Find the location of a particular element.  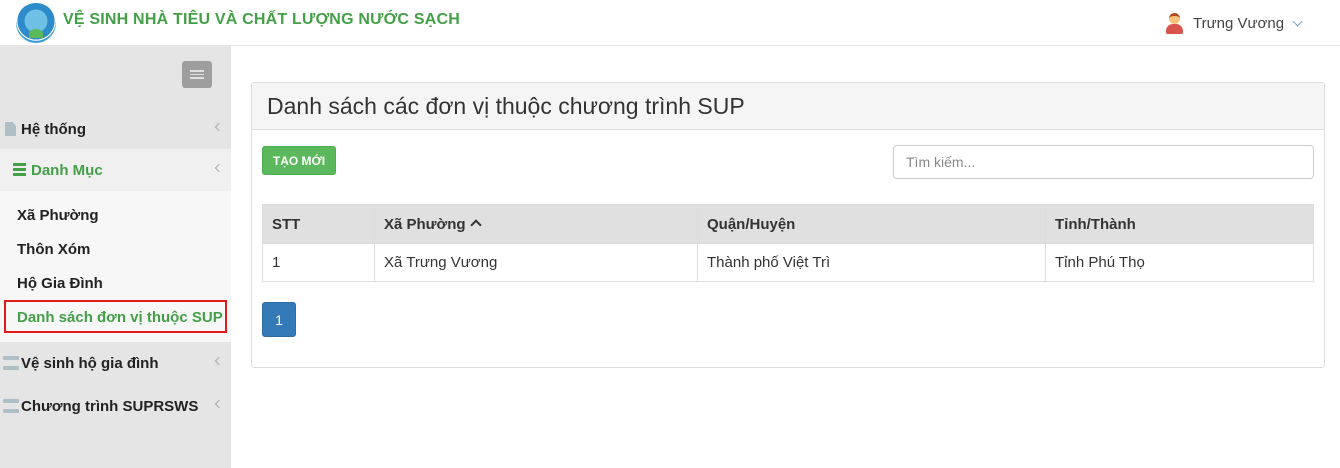

sidebar-item-household-hygiene: Vệ sinh hộ gia đình is located at coordinates (115, 363).